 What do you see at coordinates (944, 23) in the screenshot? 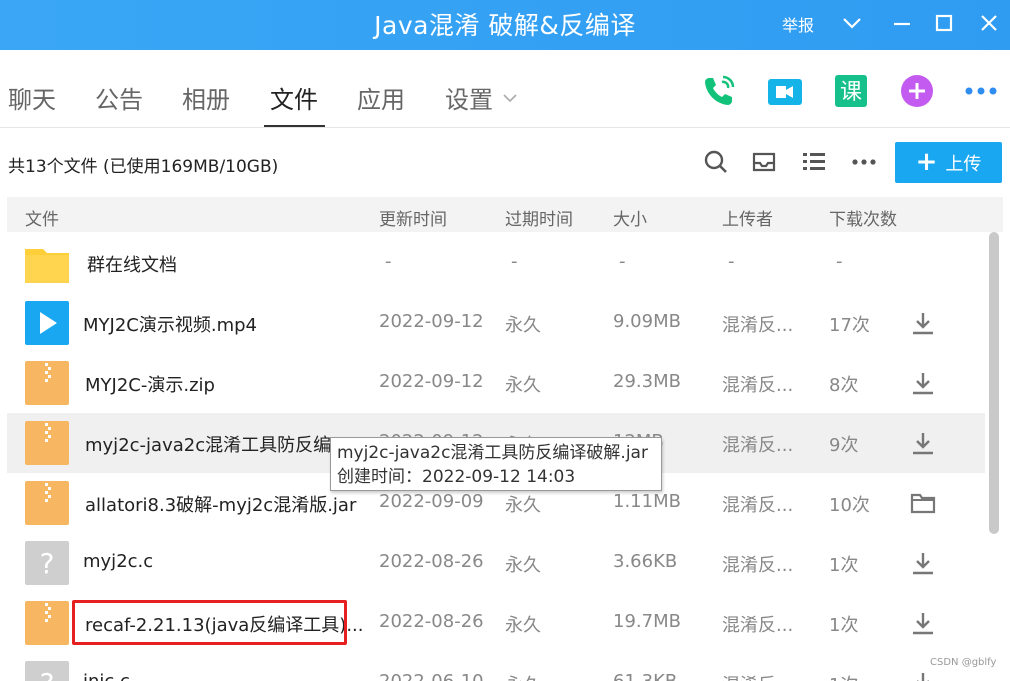
I see `maximize-icon` at bounding box center [944, 23].